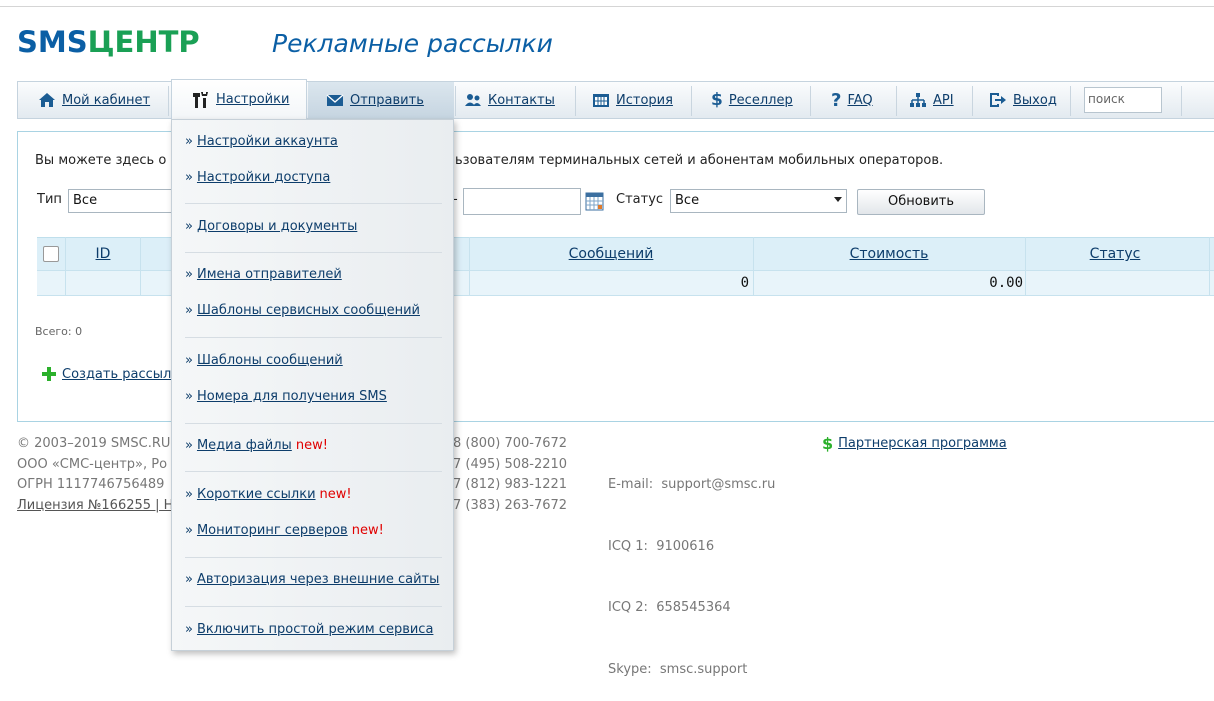 This screenshot has height=701, width=1214. I want to click on menu-item-sender-names: » Имена отправителей, so click(263, 274).